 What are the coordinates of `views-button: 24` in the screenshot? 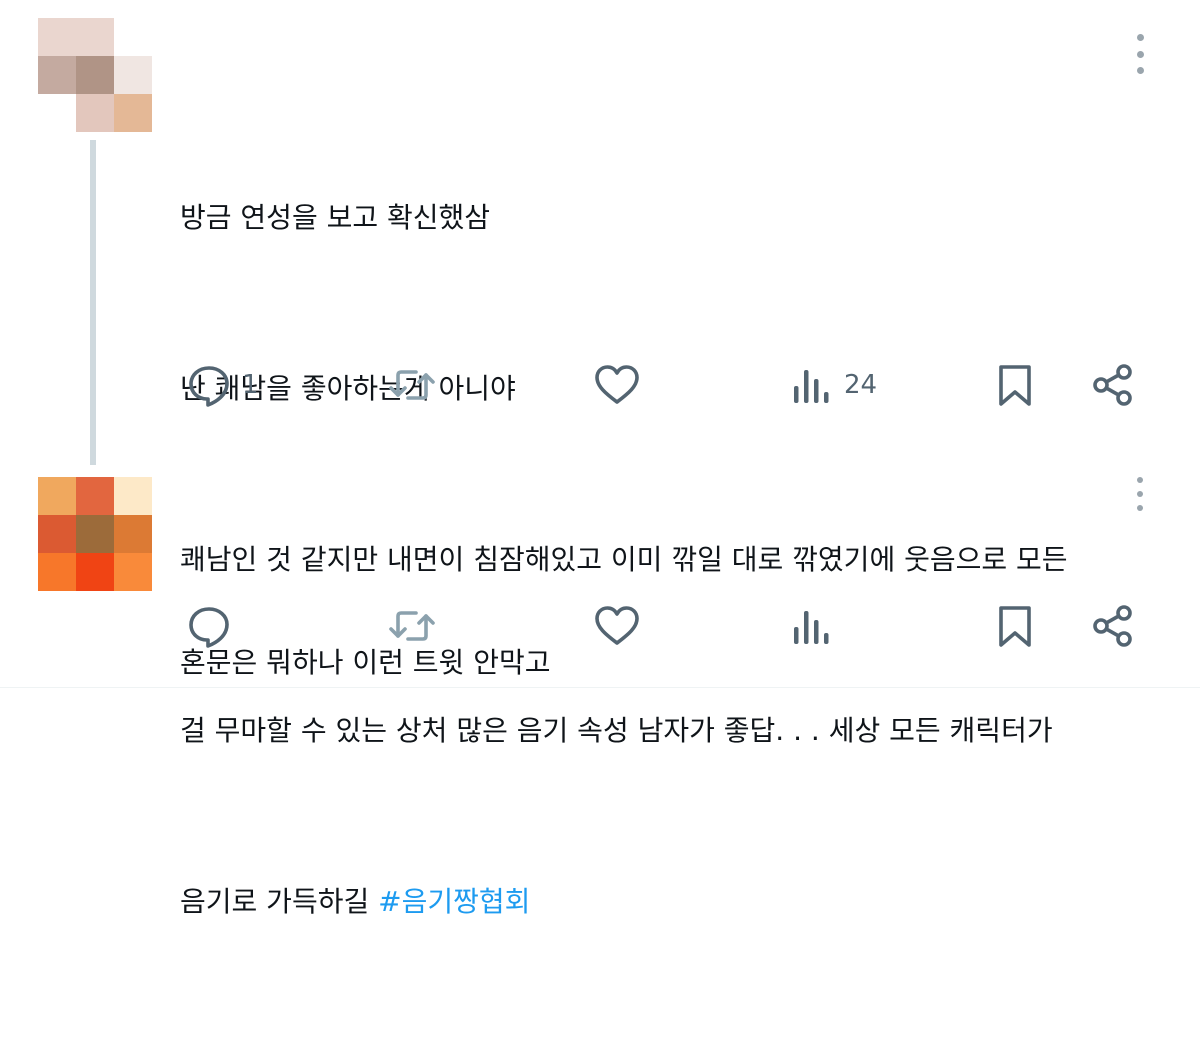 It's located at (833, 385).